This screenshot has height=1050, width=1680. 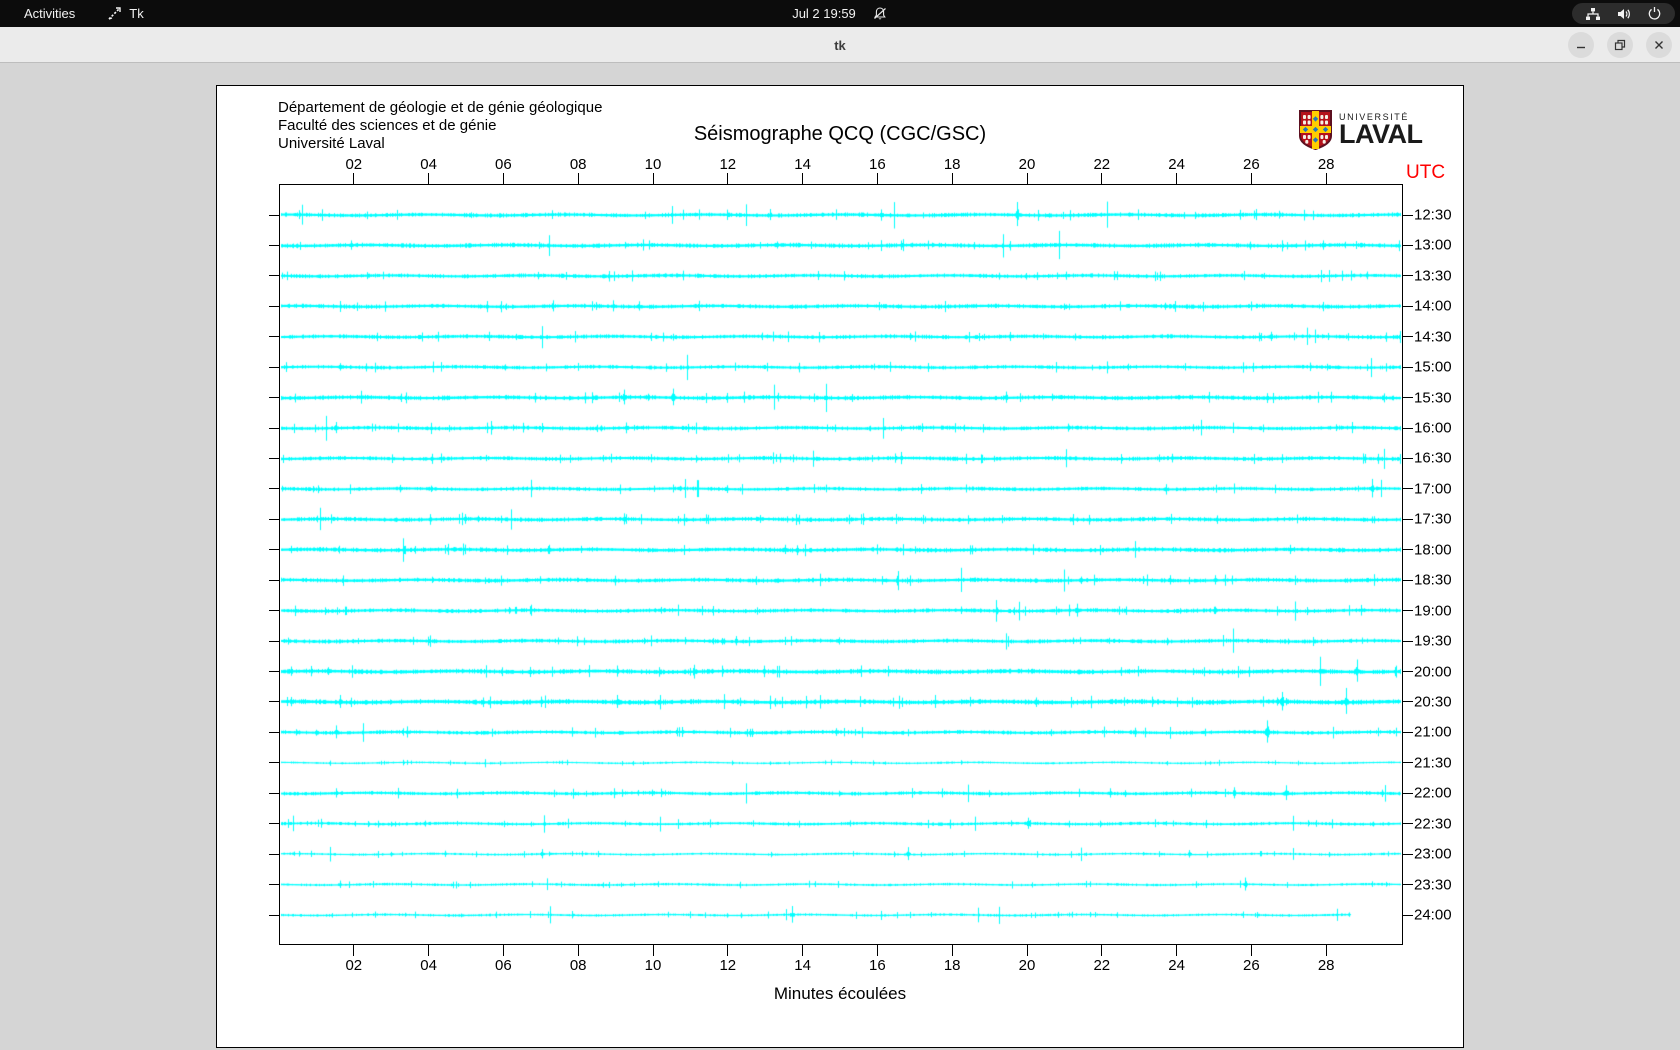 I want to click on minimize-button, so click(x=1581, y=45).